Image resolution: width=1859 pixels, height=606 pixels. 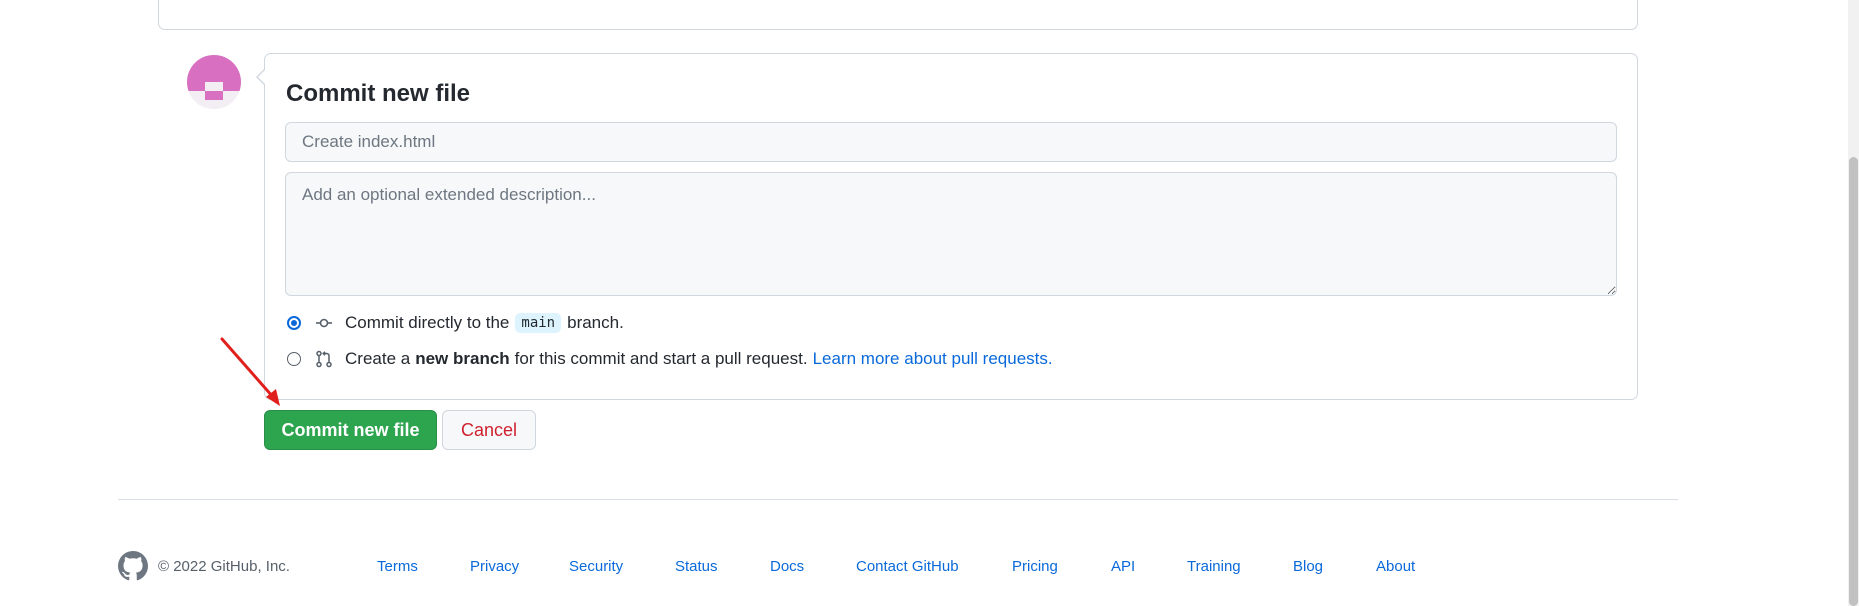 I want to click on commit-new-file-button: Commit new file, so click(x=350, y=430).